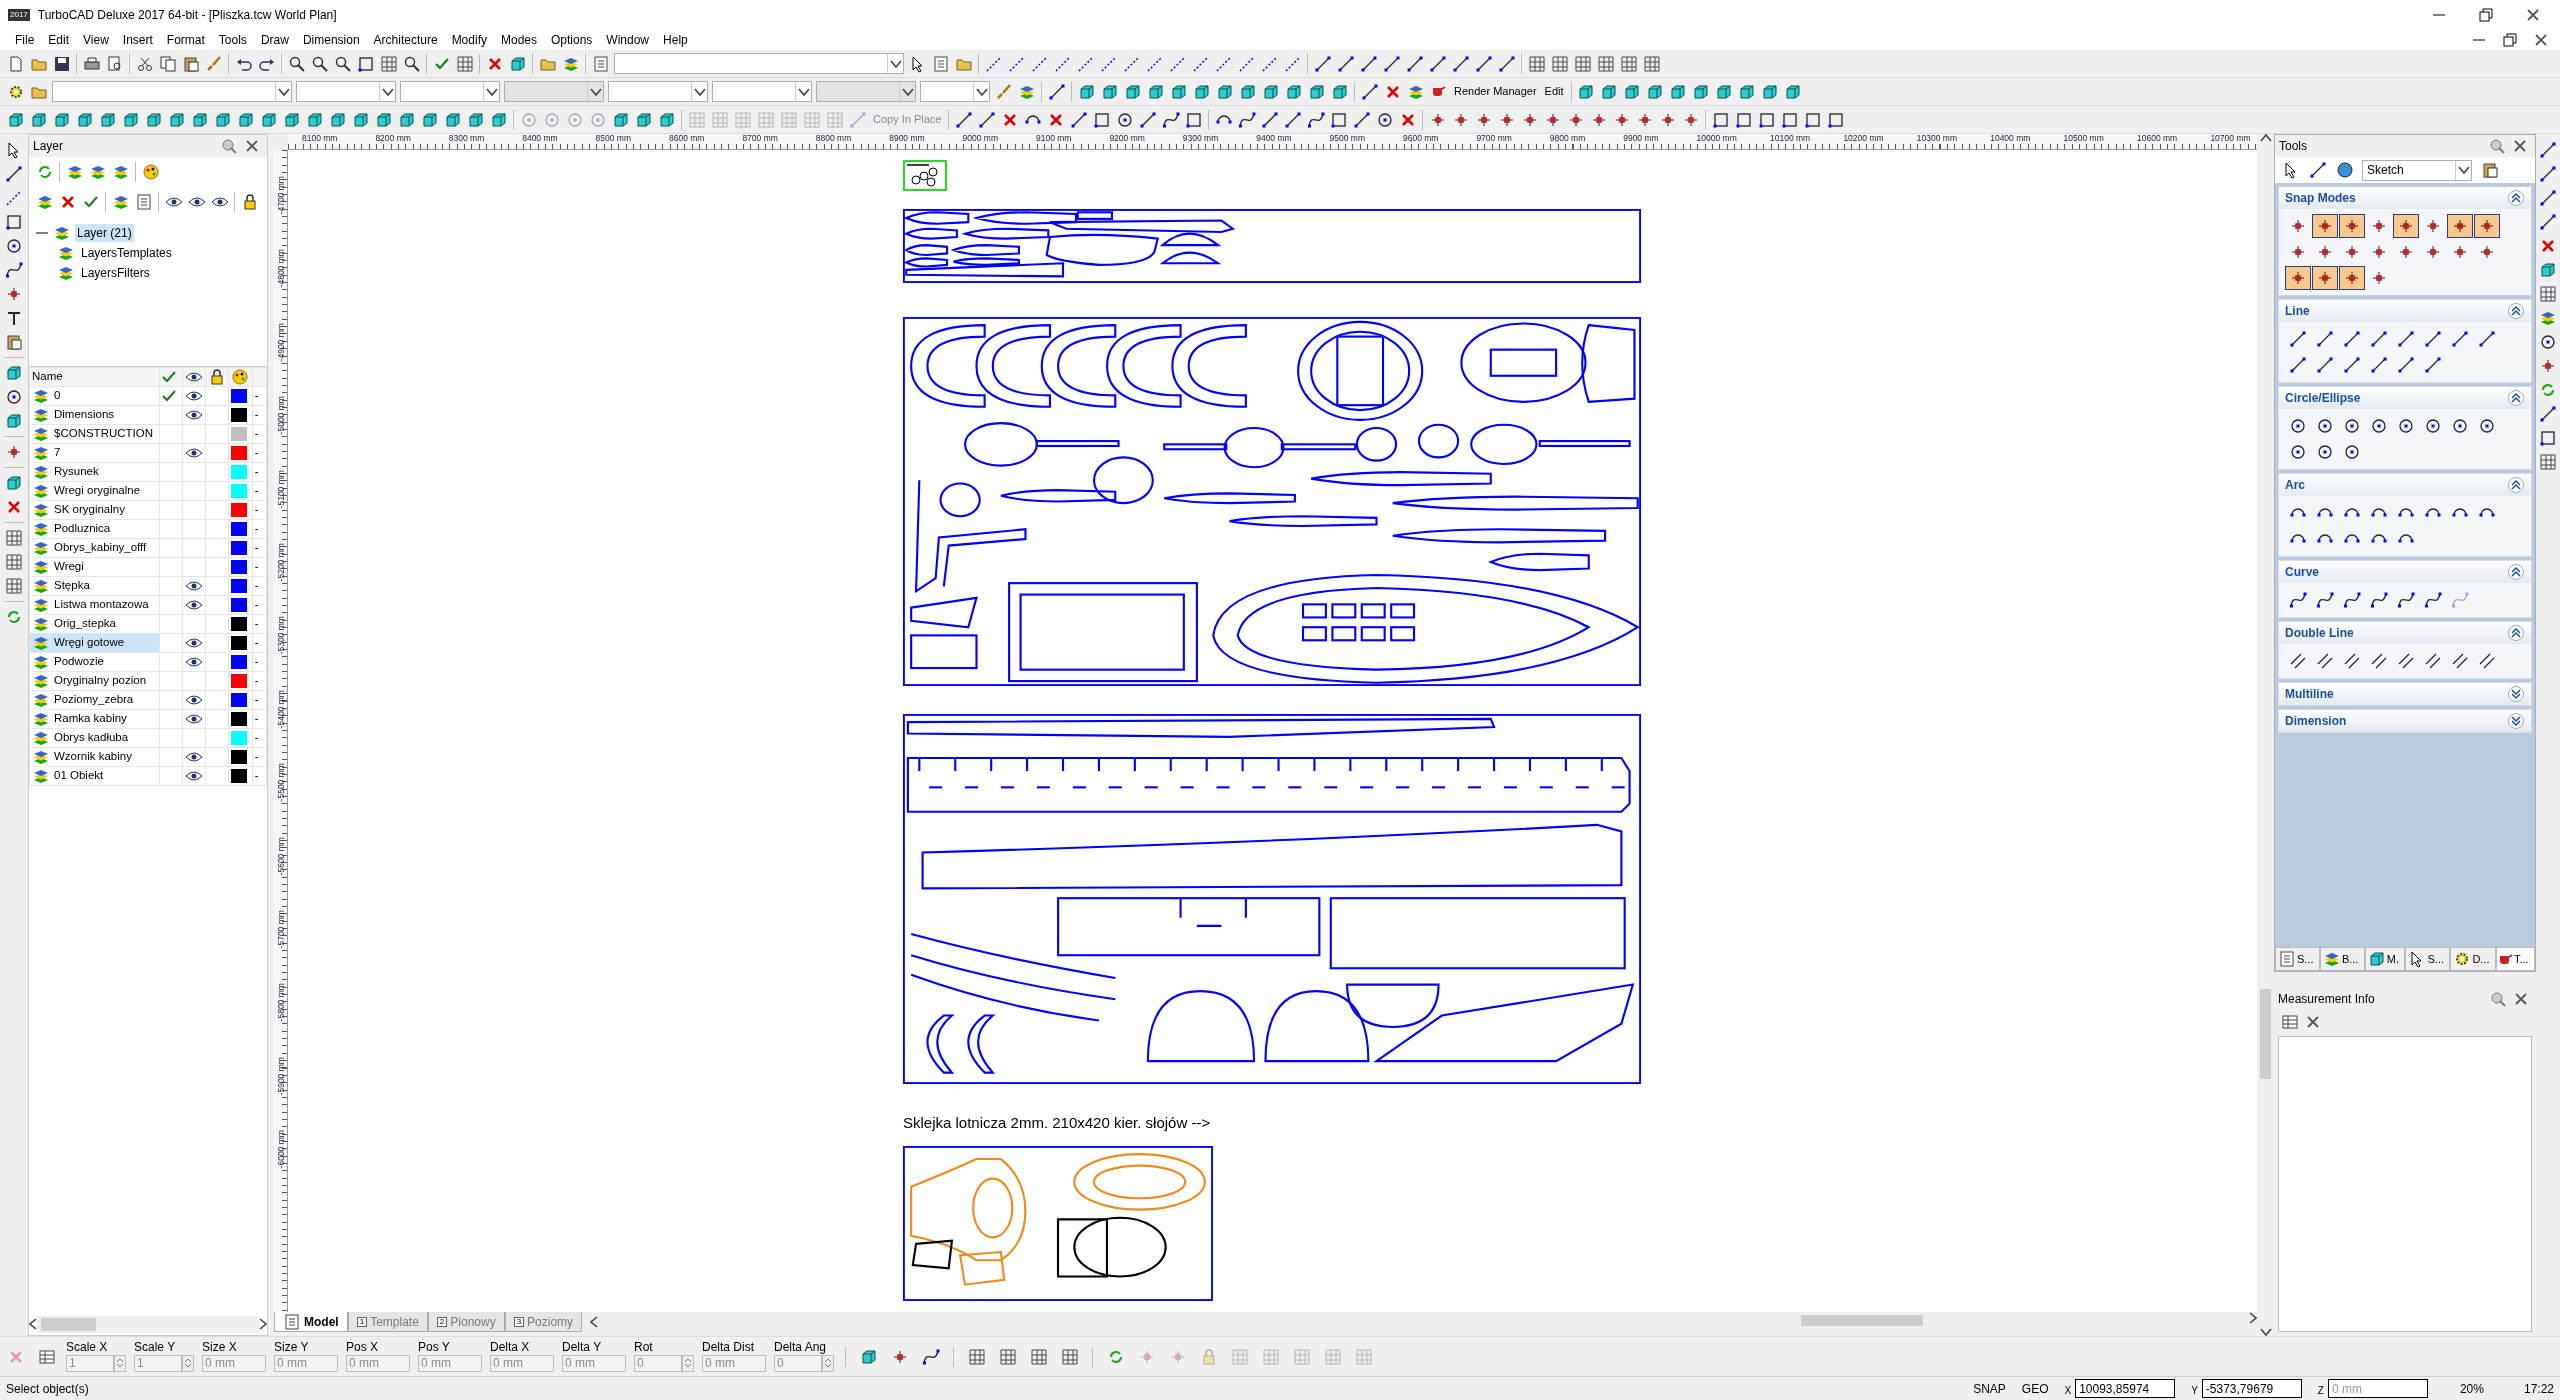  I want to click on ruler-label: -5000 mm, so click(281, 416).